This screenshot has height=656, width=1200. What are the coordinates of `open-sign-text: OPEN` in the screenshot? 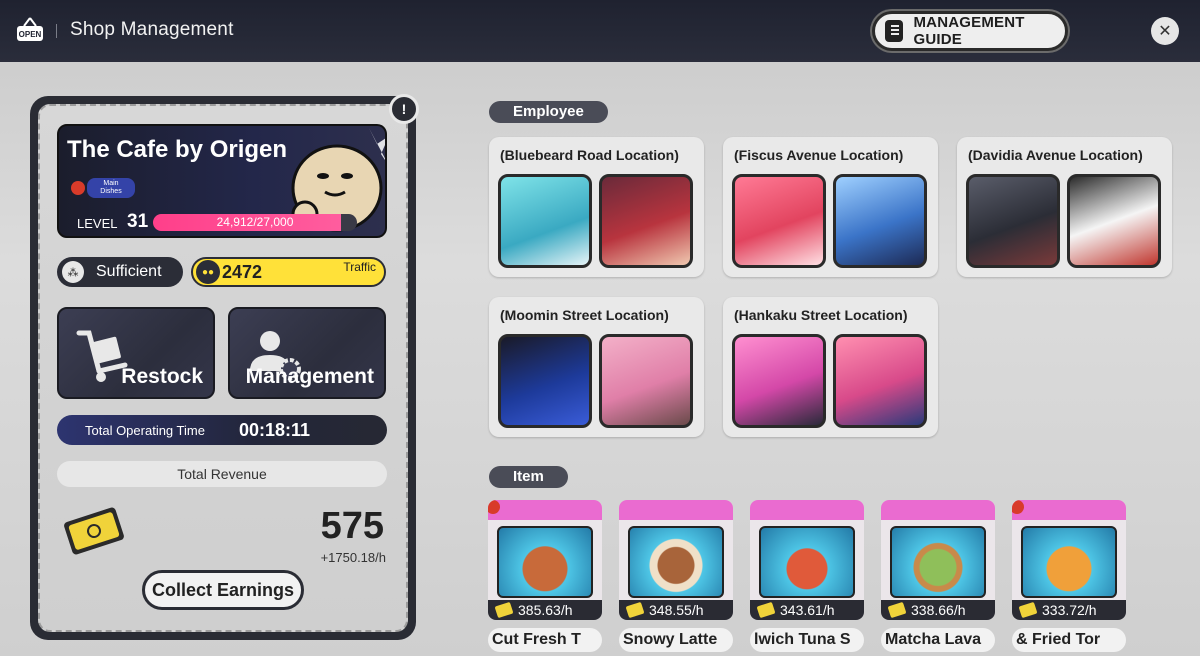 It's located at (30, 34).